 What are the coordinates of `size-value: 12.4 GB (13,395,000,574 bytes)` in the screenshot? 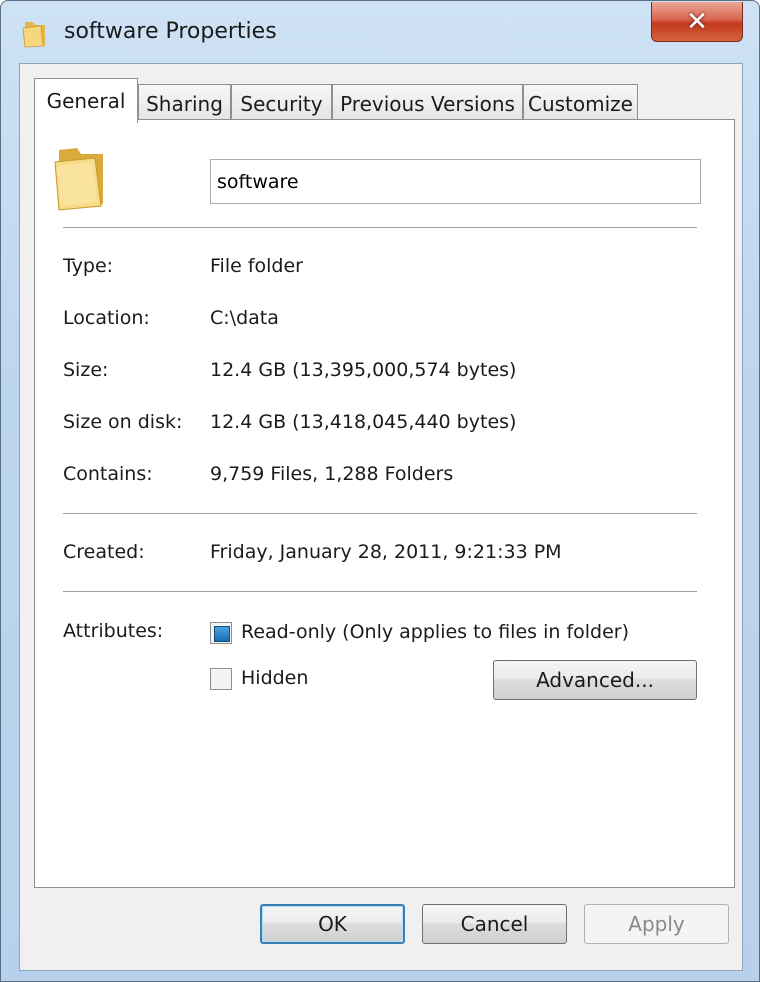 It's located at (363, 370).